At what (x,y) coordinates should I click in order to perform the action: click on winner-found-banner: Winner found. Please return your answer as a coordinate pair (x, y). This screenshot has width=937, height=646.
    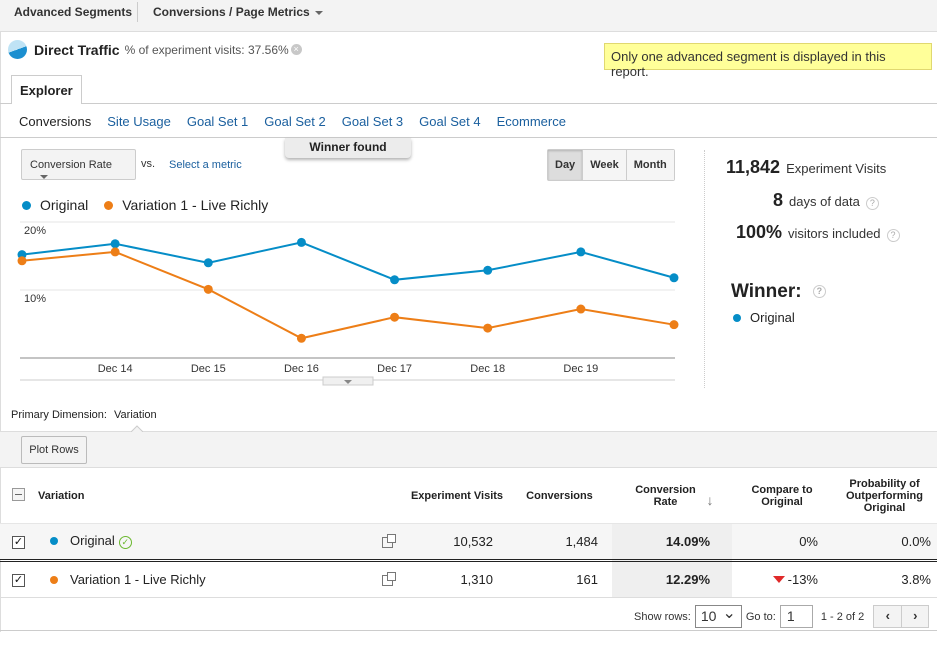
    Looking at the image, I should click on (348, 148).